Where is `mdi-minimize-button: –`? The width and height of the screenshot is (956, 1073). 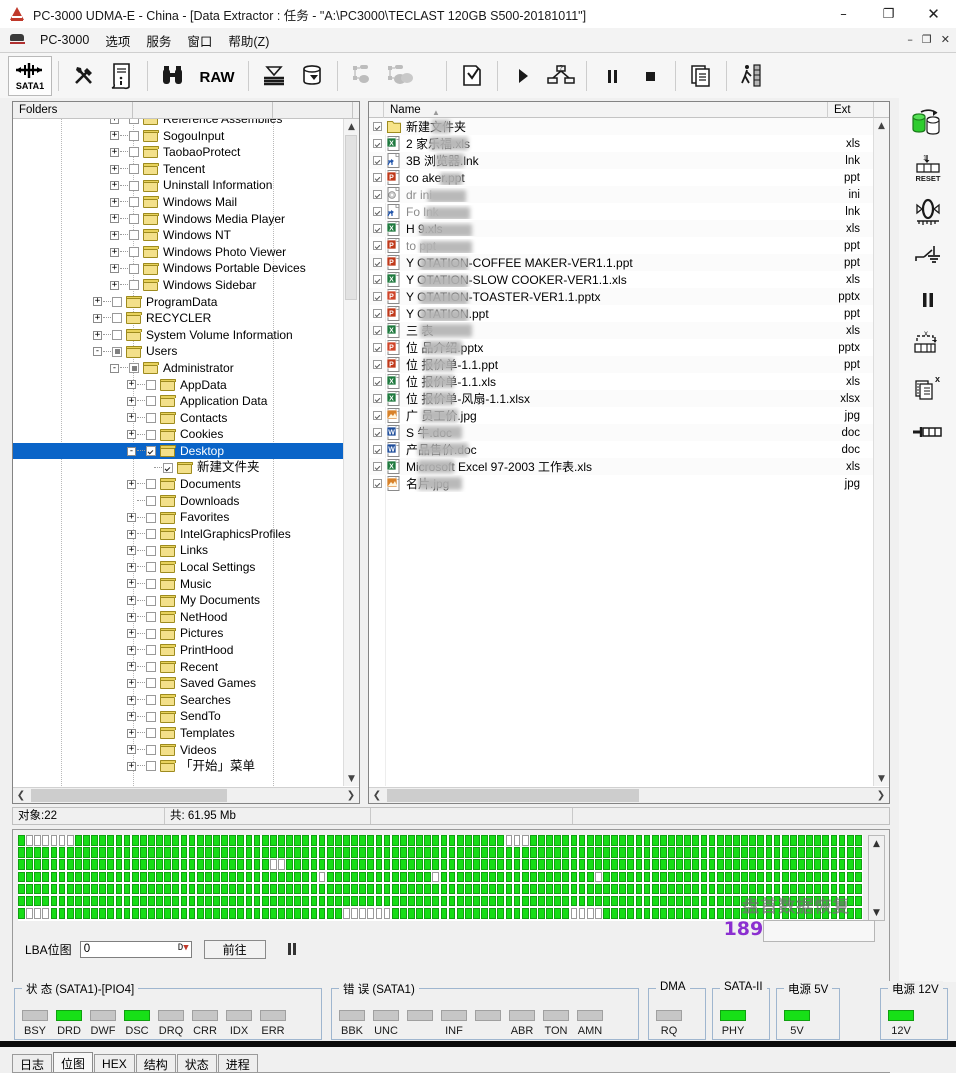 mdi-minimize-button: – is located at coordinates (910, 39).